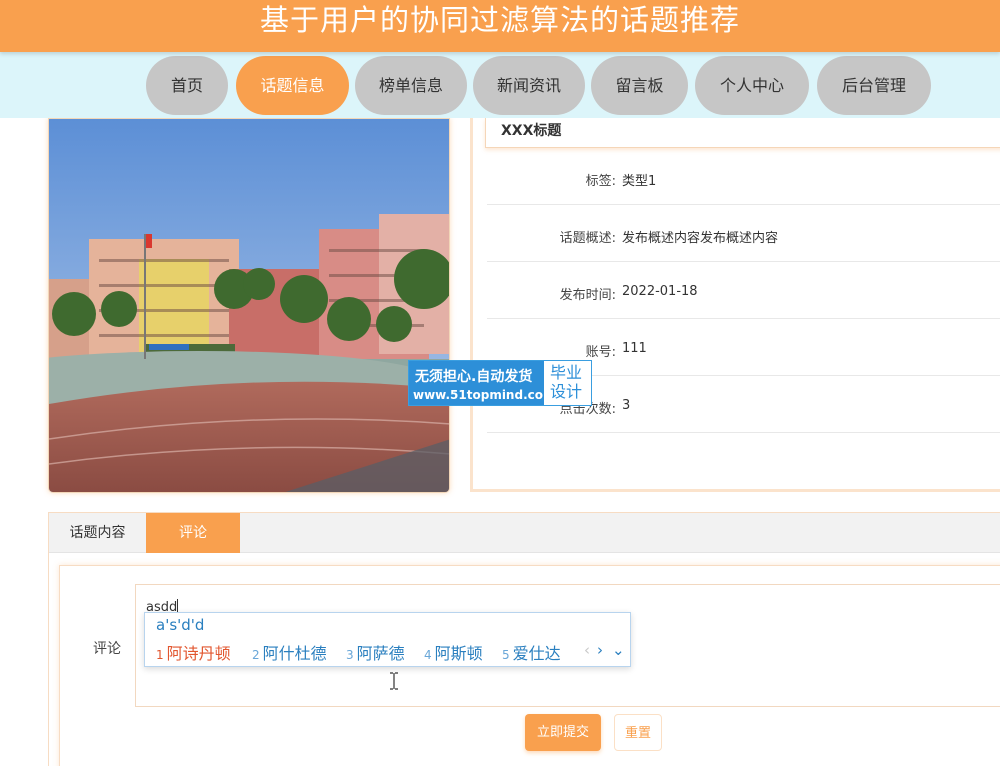  Describe the element at coordinates (566, 391) in the screenshot. I see `watermark-side-line2: 设计` at that location.